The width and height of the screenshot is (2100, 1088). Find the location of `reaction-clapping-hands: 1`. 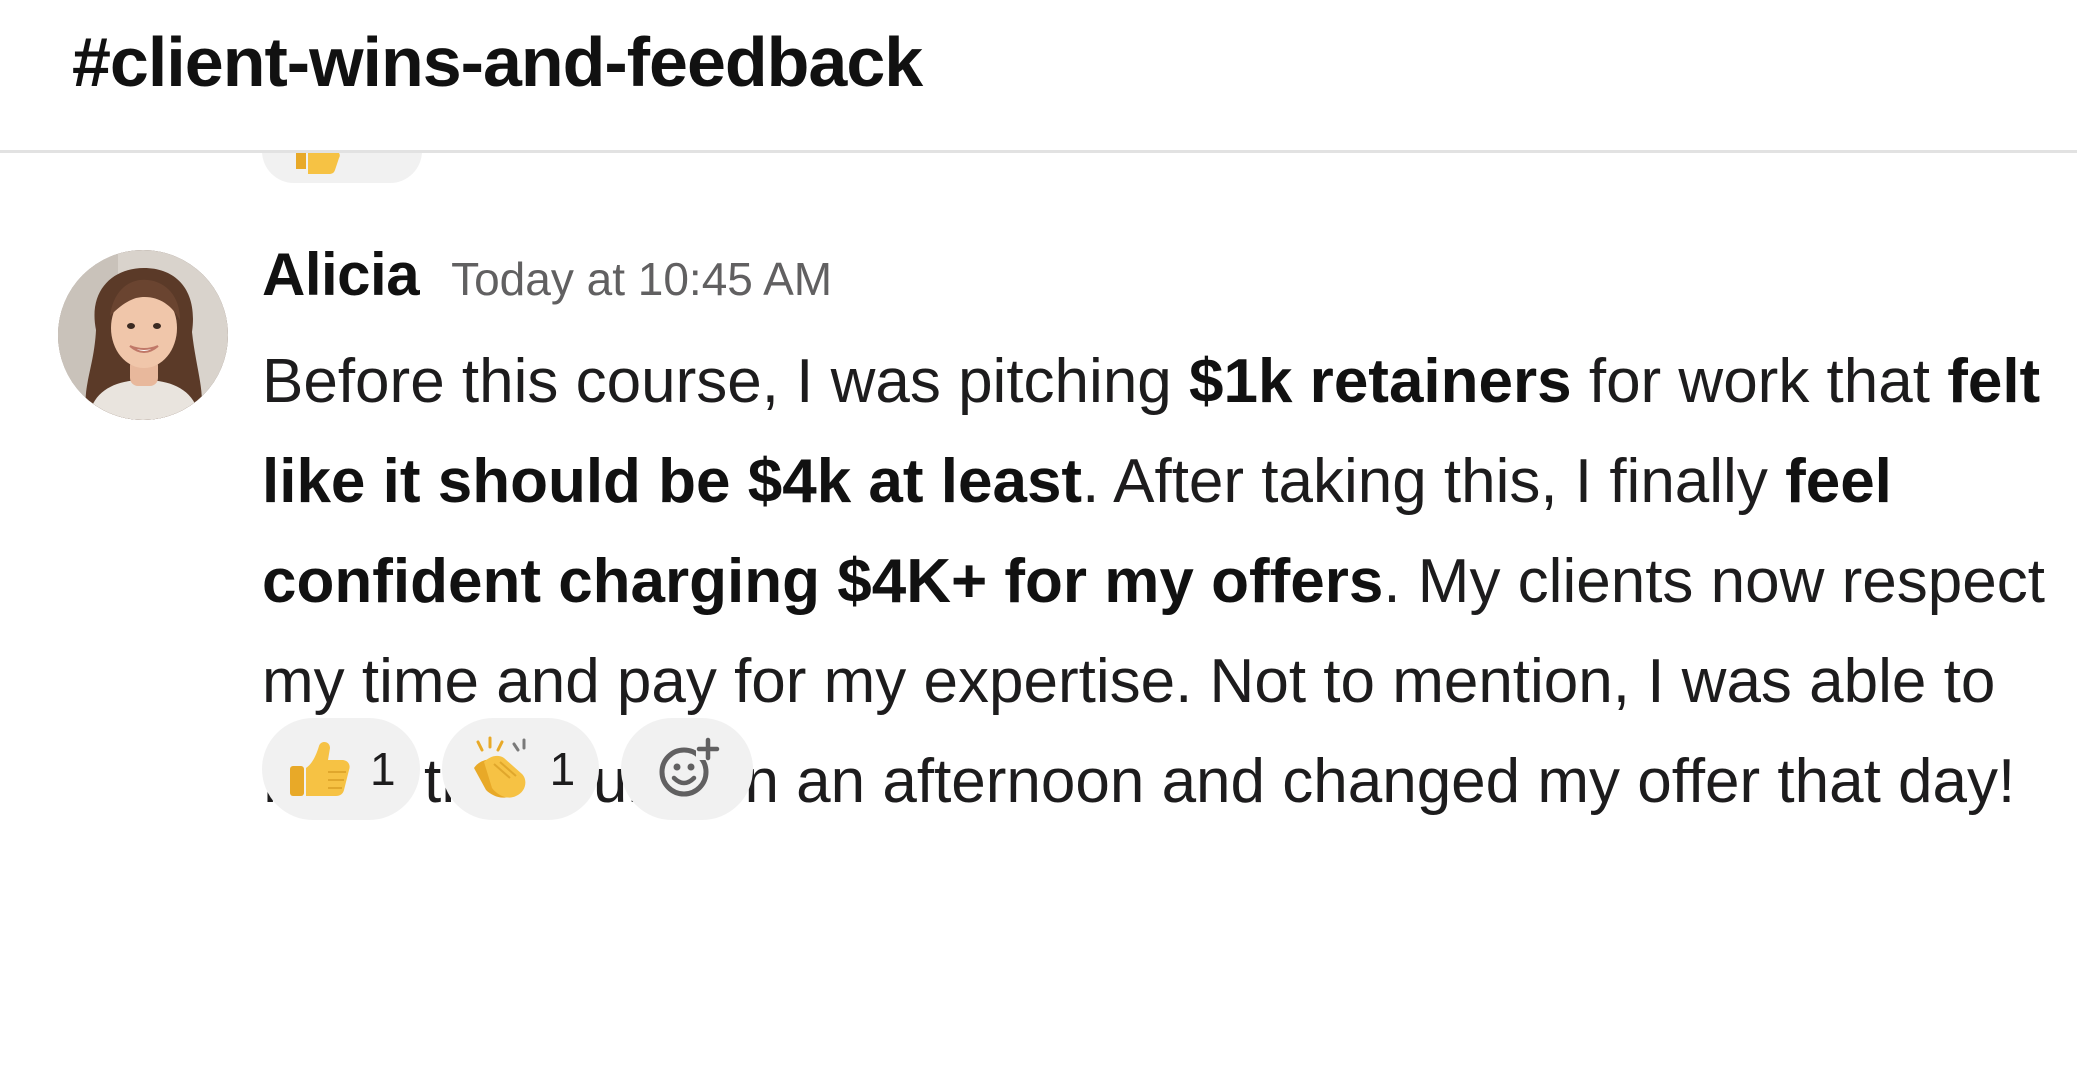

reaction-clapping-hands: 1 is located at coordinates (520, 769).